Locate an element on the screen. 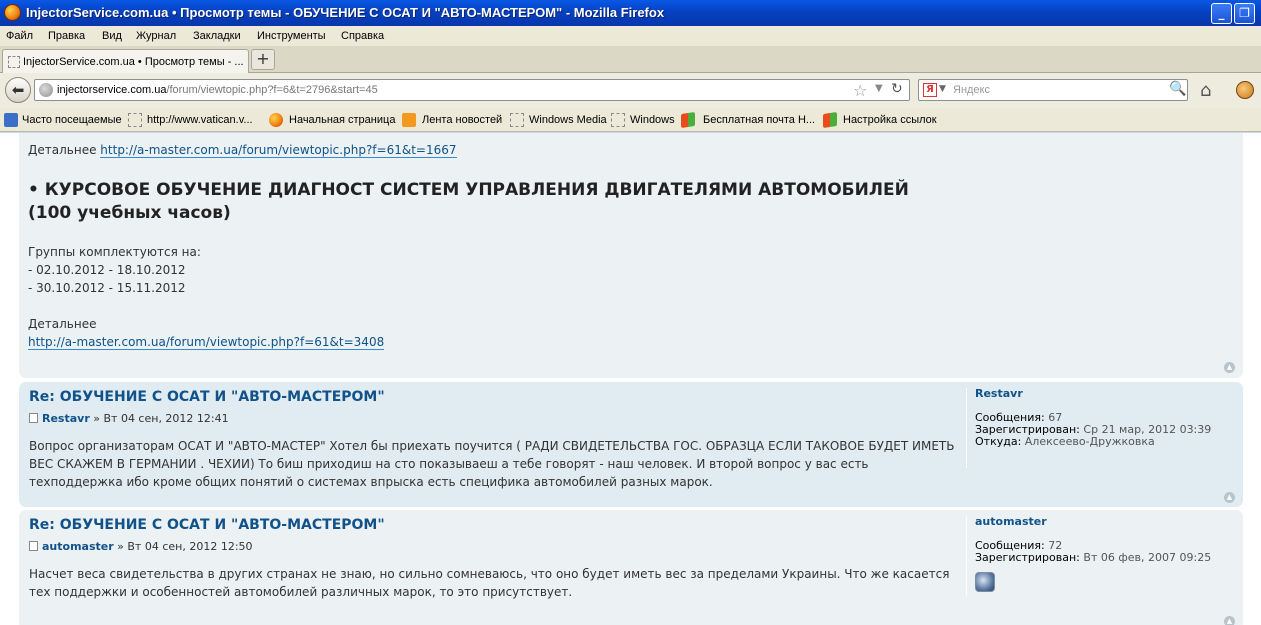  site-identity-icon is located at coordinates (46, 90).